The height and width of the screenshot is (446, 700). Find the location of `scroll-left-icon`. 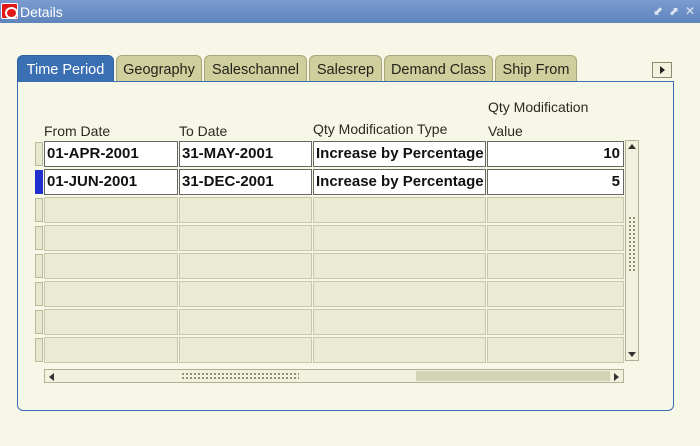

scroll-left-icon is located at coordinates (51, 377).